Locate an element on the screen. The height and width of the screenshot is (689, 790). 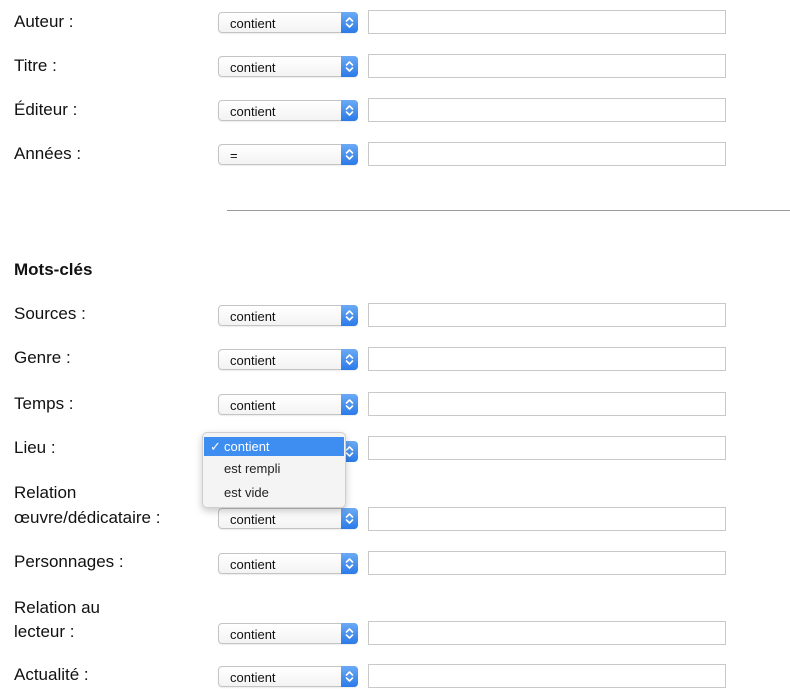
genre-input is located at coordinates (547, 359).